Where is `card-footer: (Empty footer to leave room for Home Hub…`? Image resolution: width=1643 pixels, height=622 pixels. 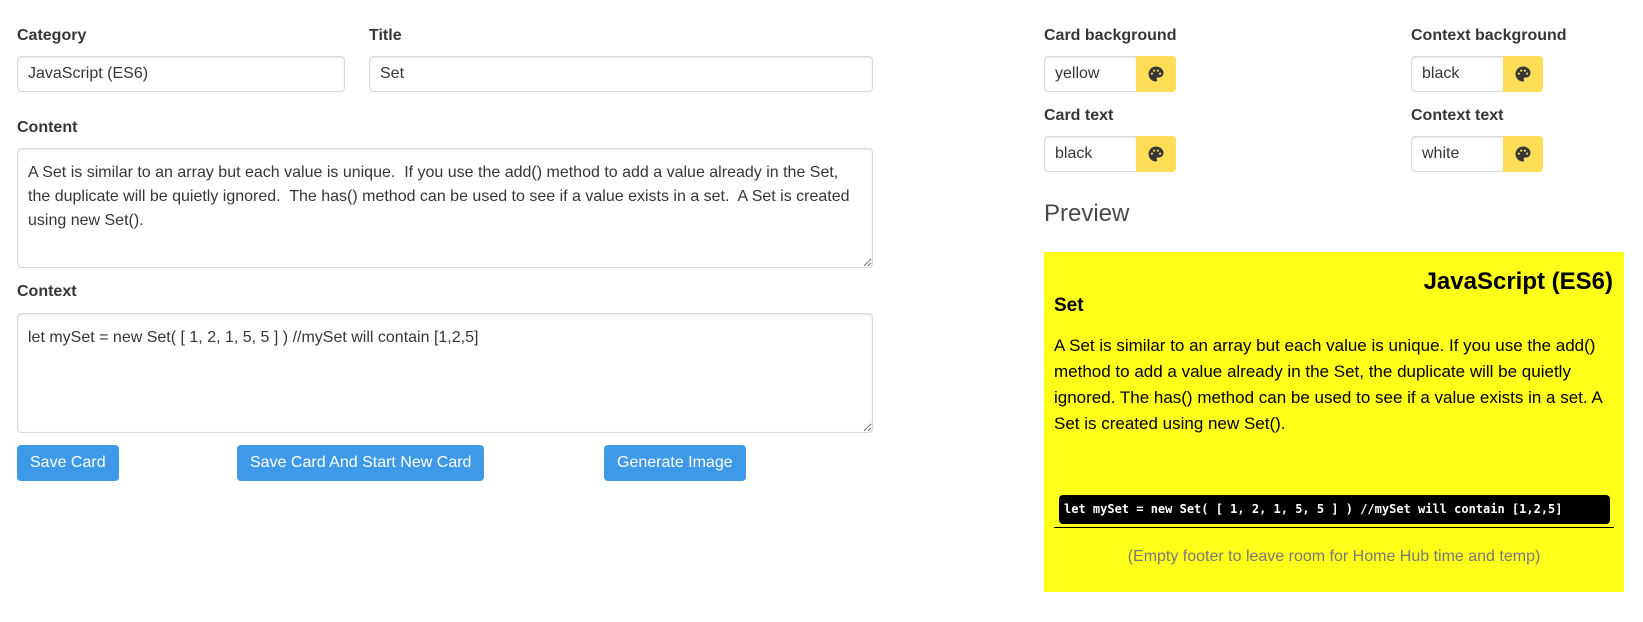
card-footer: (Empty footer to leave room for Home Hub… is located at coordinates (1334, 556).